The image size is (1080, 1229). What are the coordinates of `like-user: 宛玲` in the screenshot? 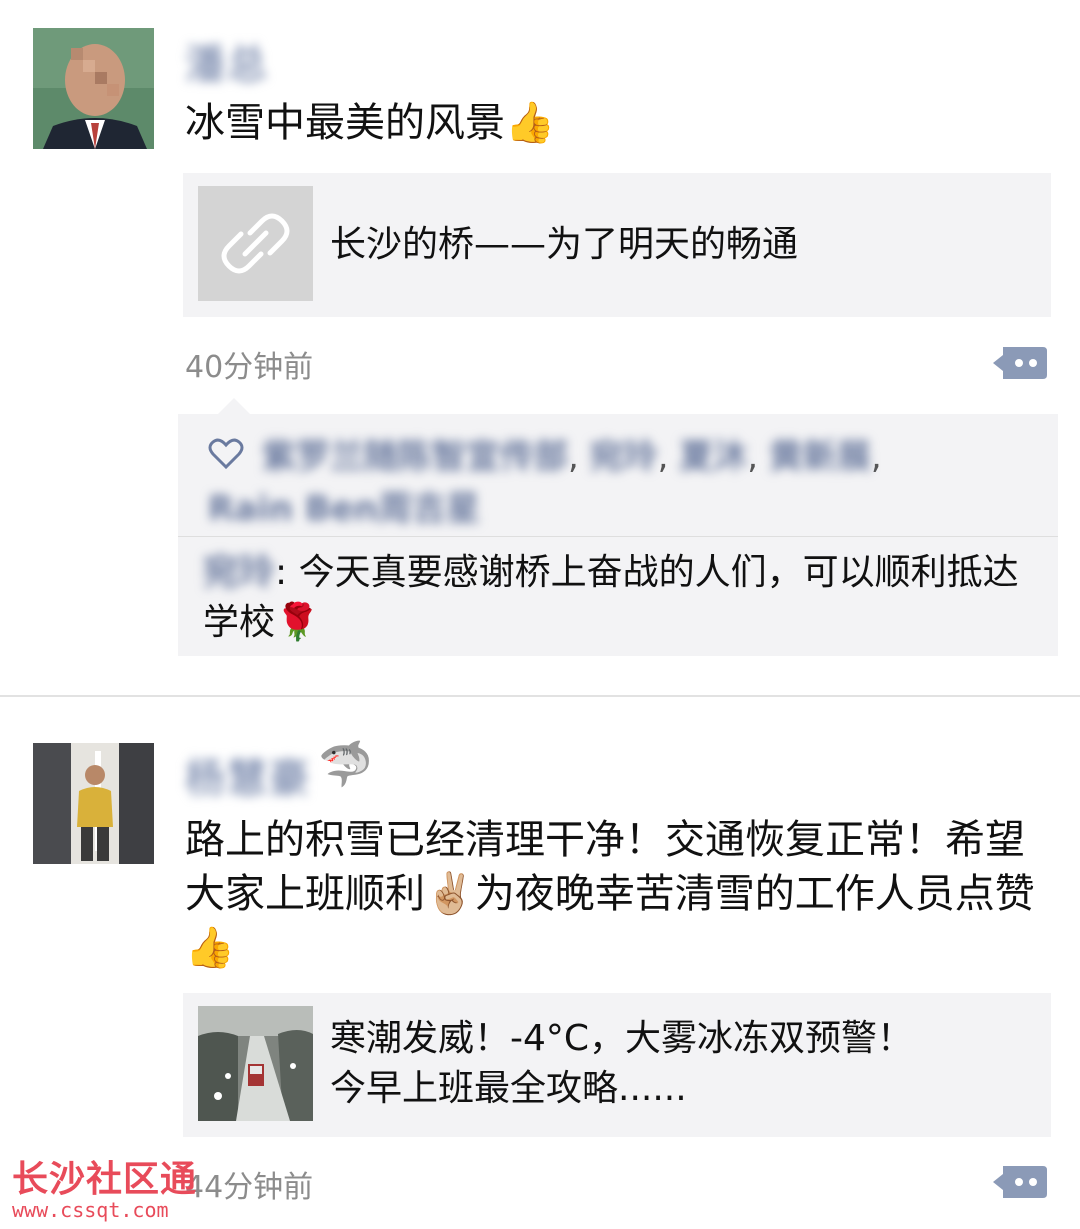 It's located at (624, 457).